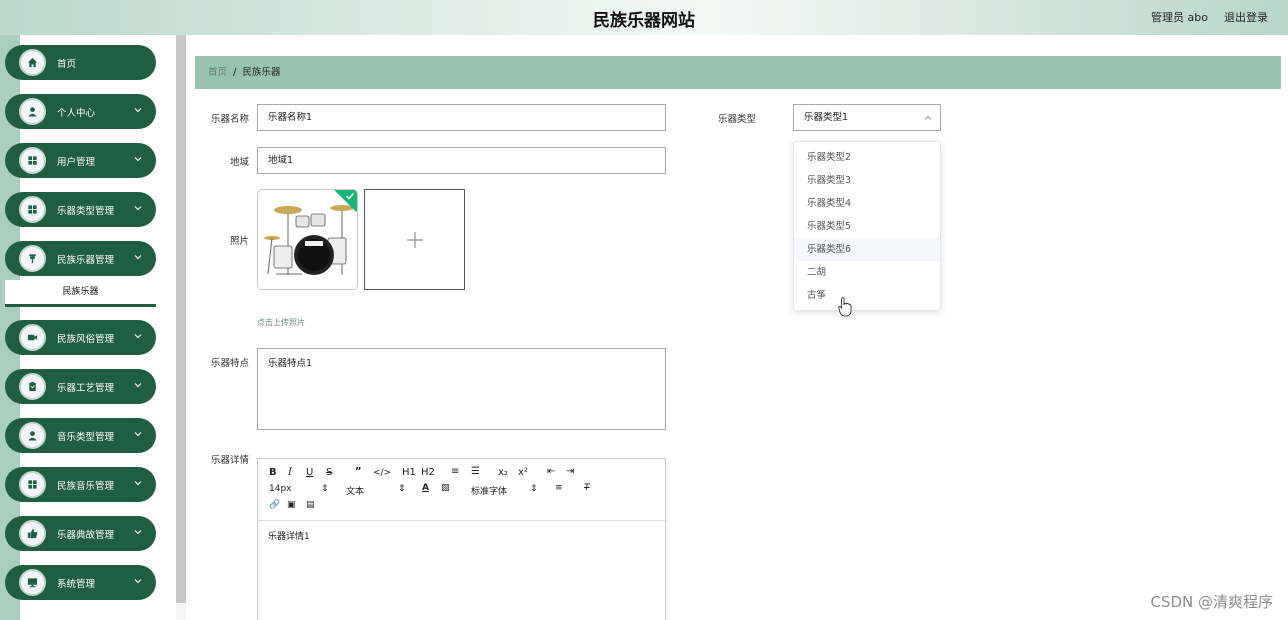 This screenshot has width=1288, height=620. What do you see at coordinates (239, 241) in the screenshot?
I see `photo-label: 照片` at bounding box center [239, 241].